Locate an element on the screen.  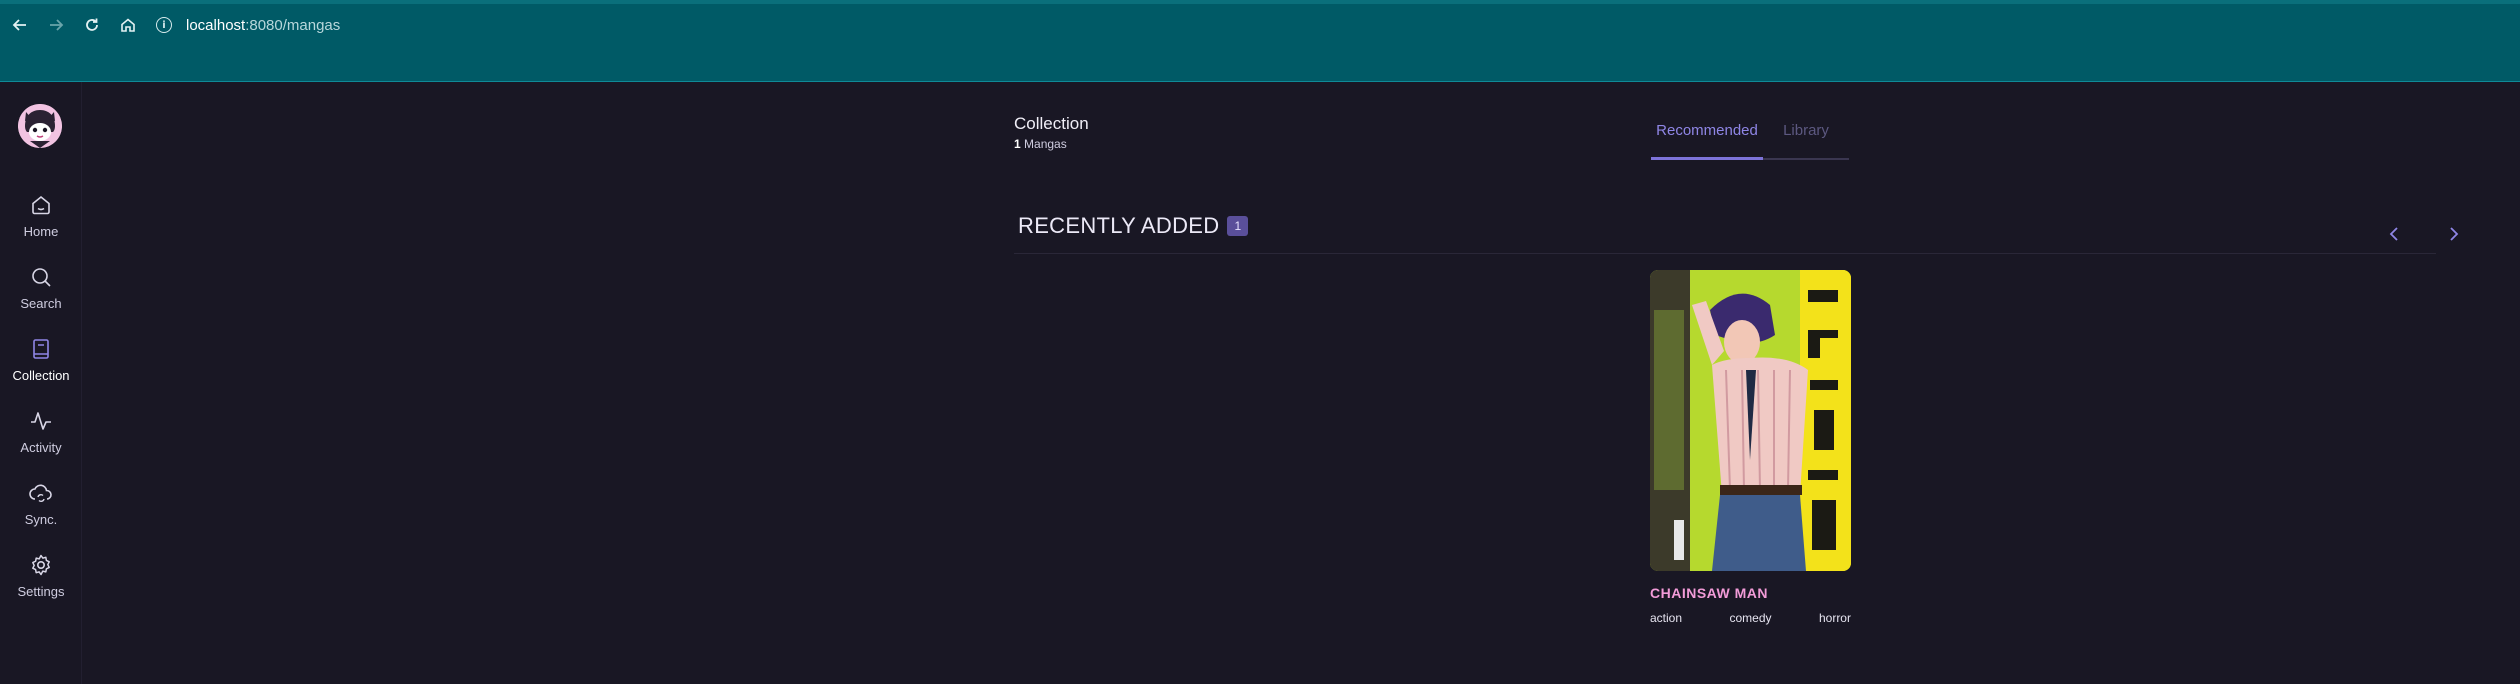
tab-recommended: Recommended is located at coordinates (1707, 136).